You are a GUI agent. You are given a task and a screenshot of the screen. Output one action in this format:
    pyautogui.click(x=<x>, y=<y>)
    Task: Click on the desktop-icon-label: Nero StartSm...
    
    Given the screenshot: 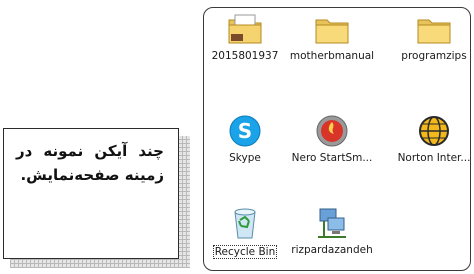 What is the action you would take?
    pyautogui.click(x=332, y=158)
    